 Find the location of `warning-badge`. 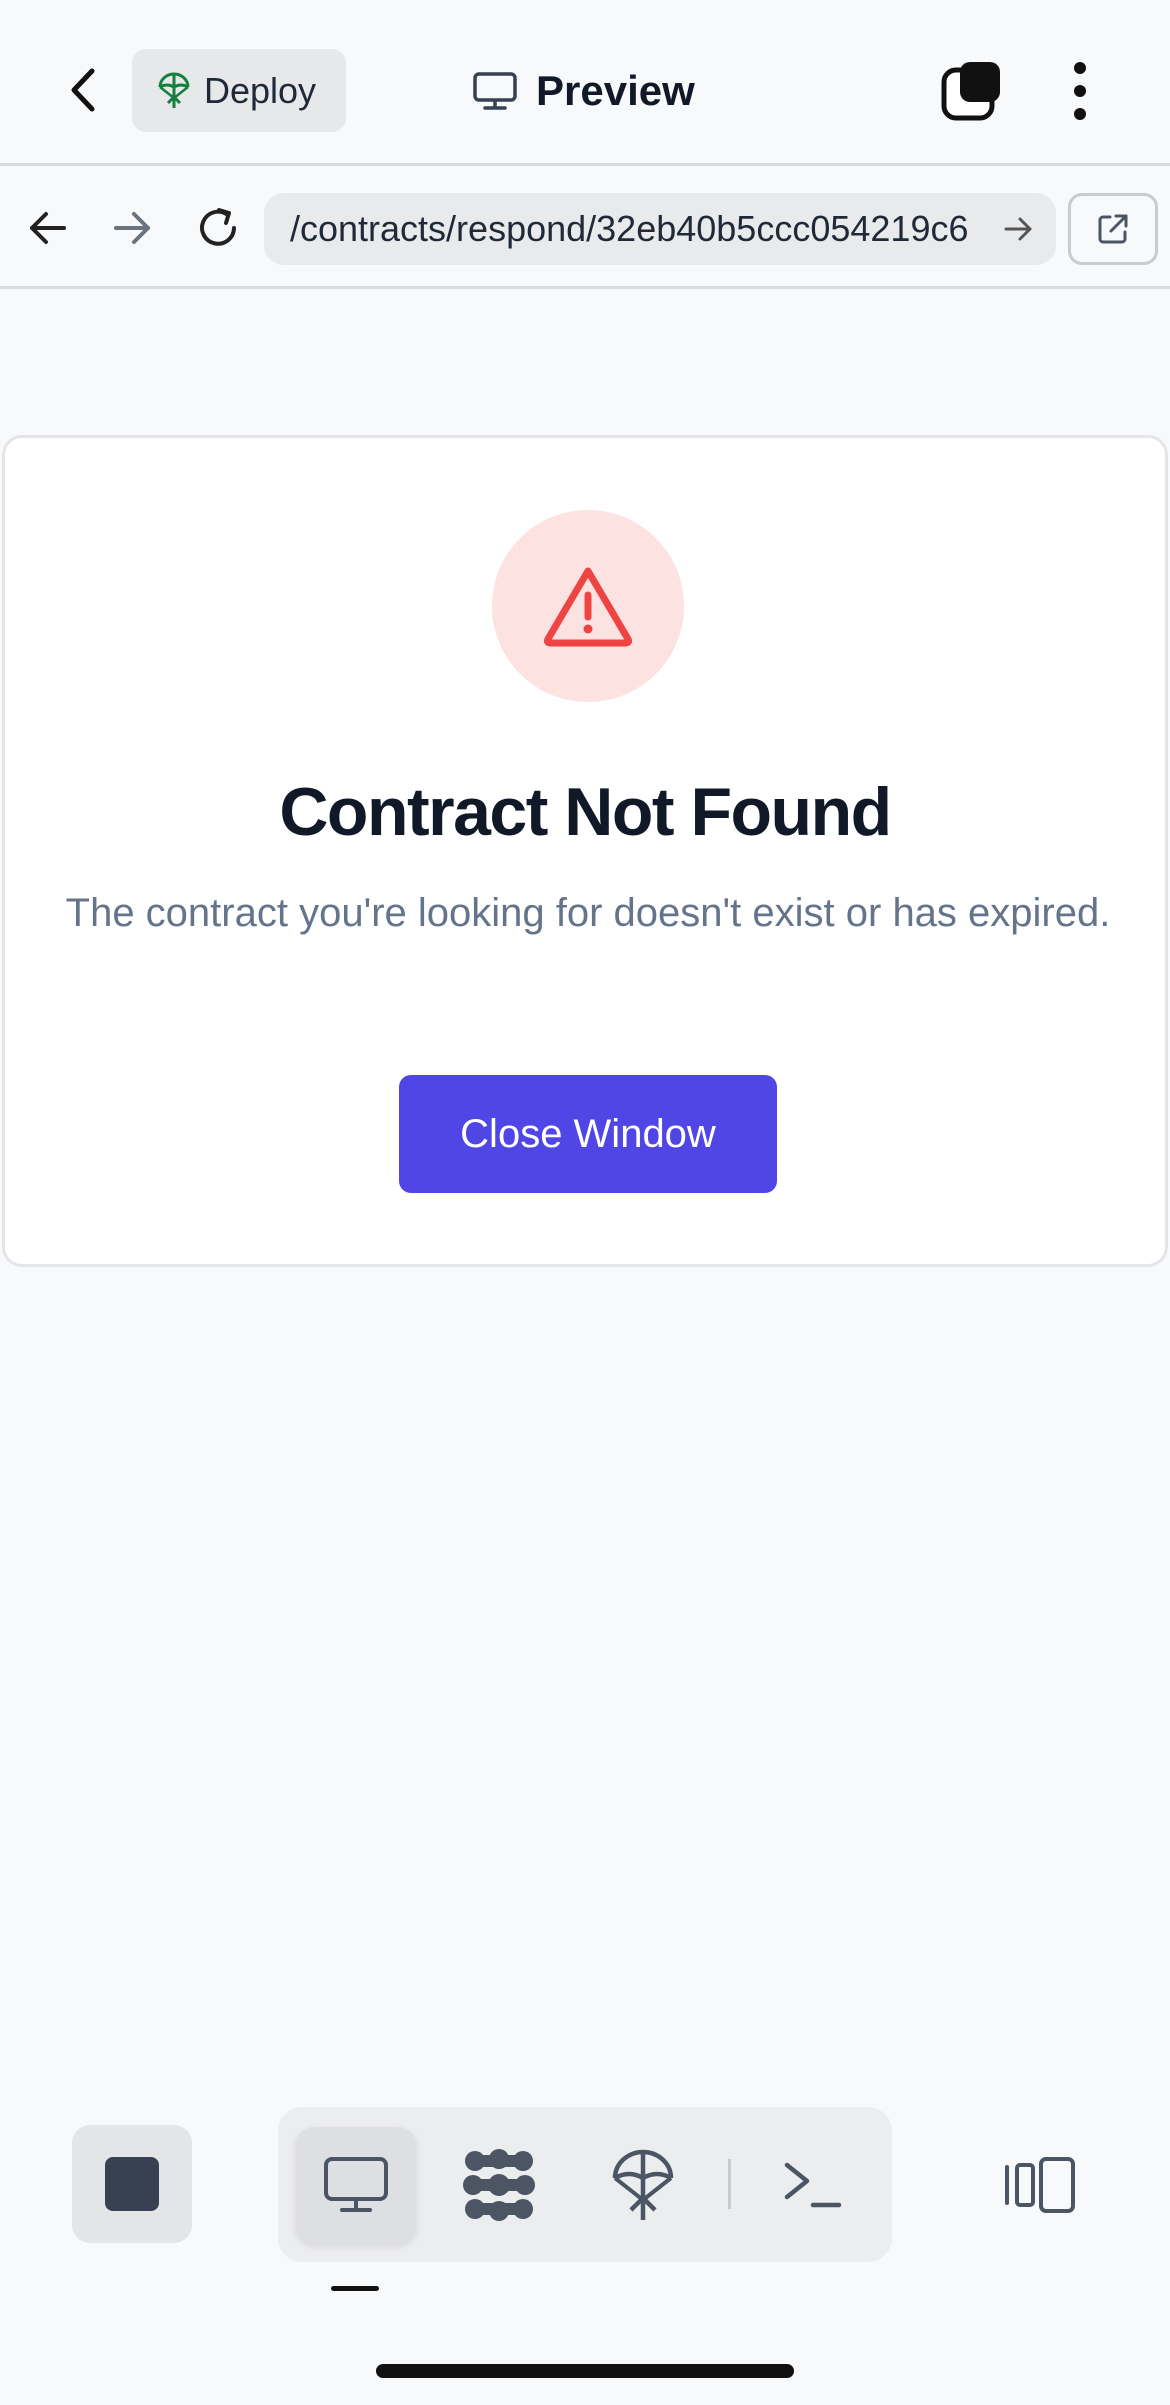

warning-badge is located at coordinates (588, 606).